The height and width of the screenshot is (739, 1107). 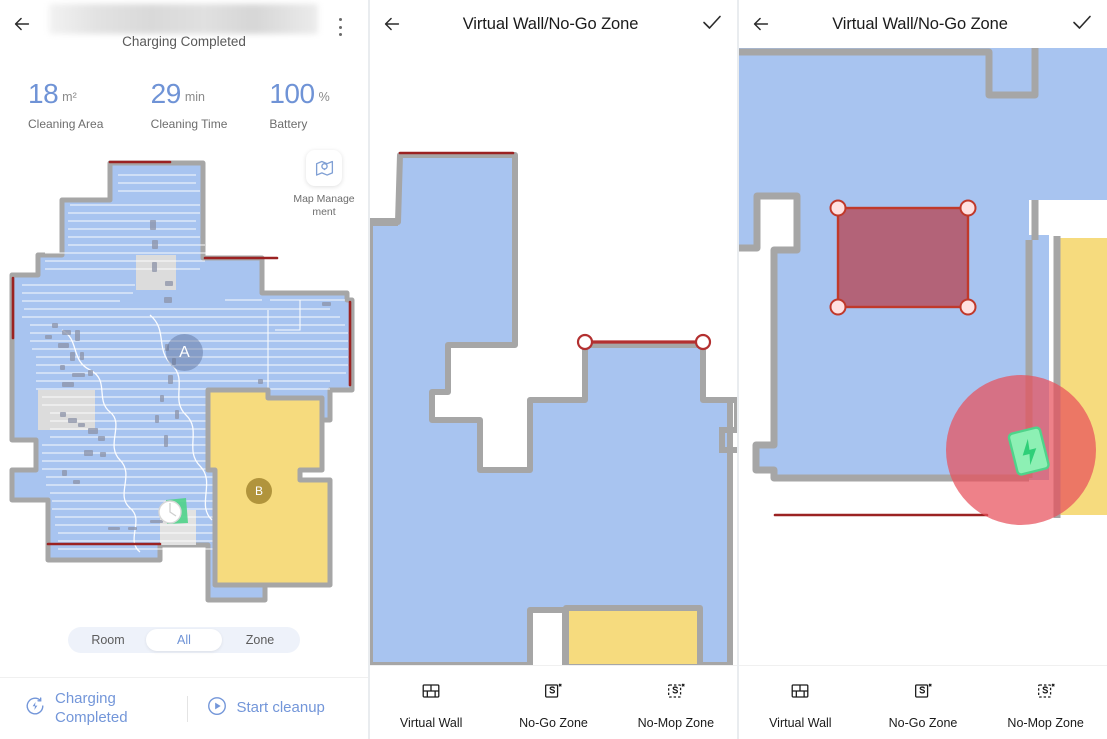 What do you see at coordinates (69, 97) in the screenshot?
I see `stat-unit: m²` at bounding box center [69, 97].